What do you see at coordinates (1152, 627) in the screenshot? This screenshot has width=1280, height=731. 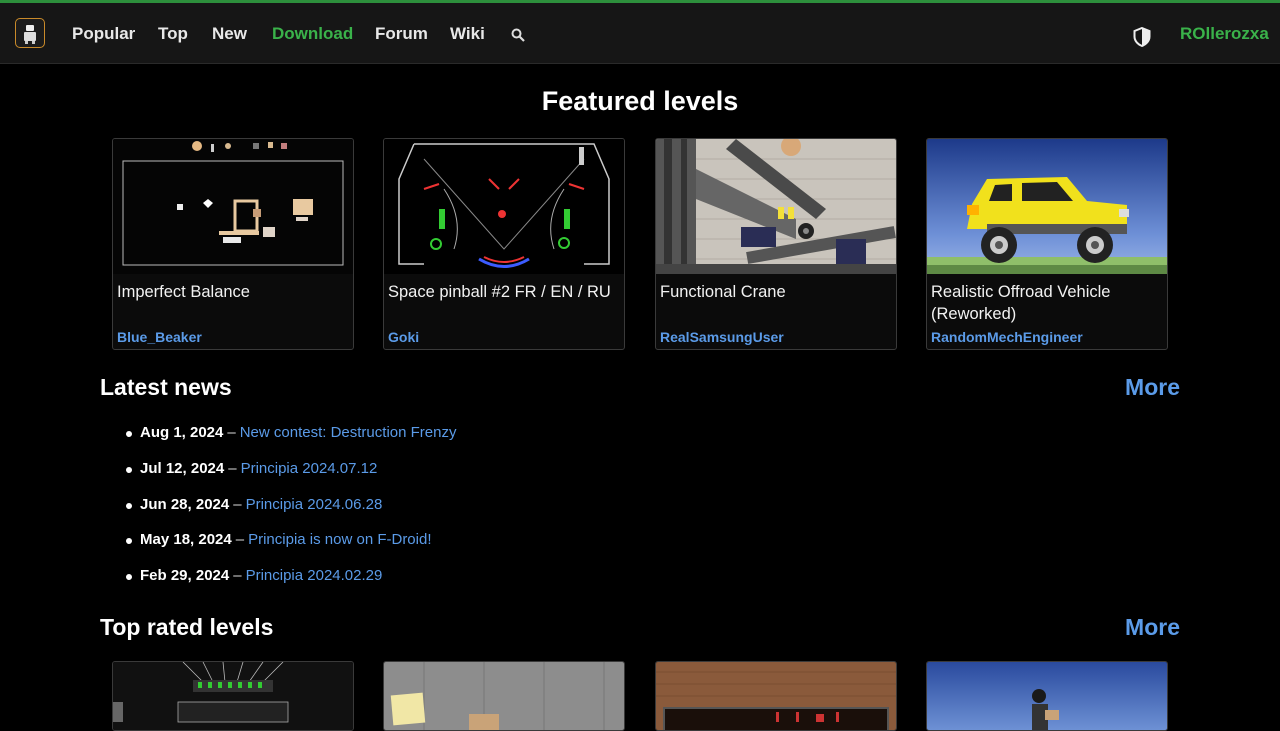 I see `top-rated-more-link: More` at bounding box center [1152, 627].